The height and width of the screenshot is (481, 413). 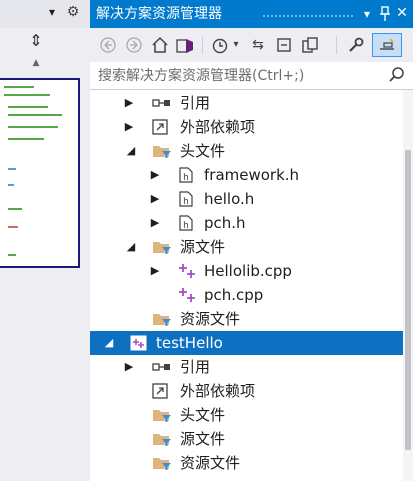 I want to click on preview-selected-button, so click(x=387, y=45).